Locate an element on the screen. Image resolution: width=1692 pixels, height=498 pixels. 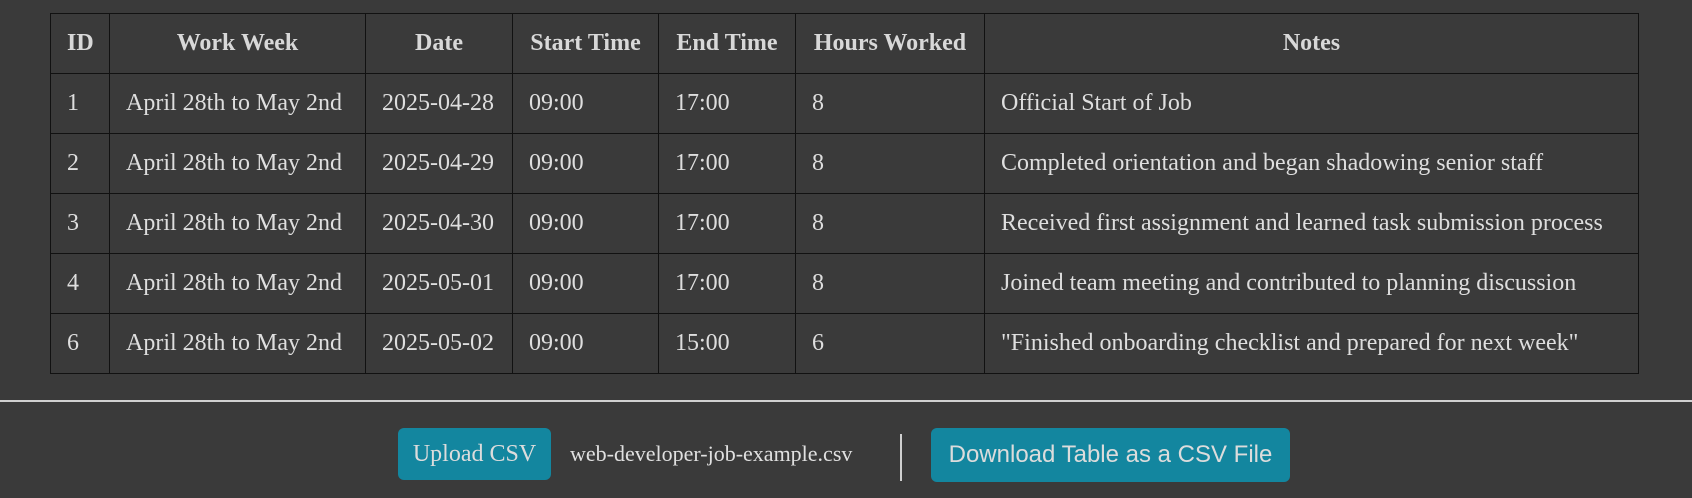
column-header-end-time: End Time is located at coordinates (727, 43).